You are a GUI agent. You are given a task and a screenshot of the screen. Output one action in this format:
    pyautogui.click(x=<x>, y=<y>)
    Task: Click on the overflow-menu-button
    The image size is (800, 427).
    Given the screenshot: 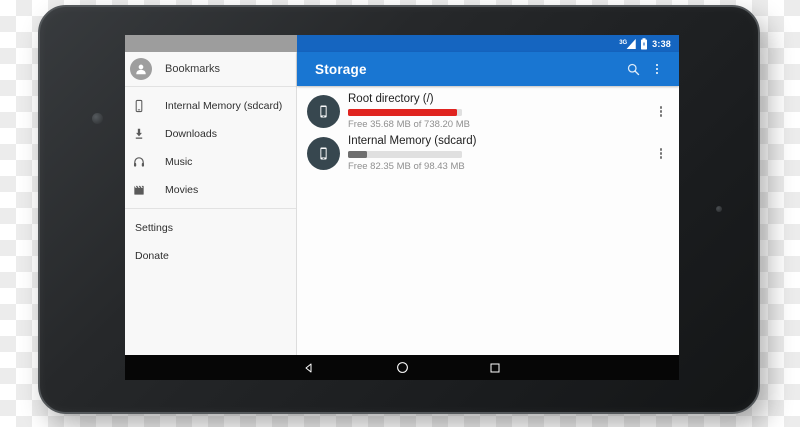 What is the action you would take?
    pyautogui.click(x=657, y=69)
    